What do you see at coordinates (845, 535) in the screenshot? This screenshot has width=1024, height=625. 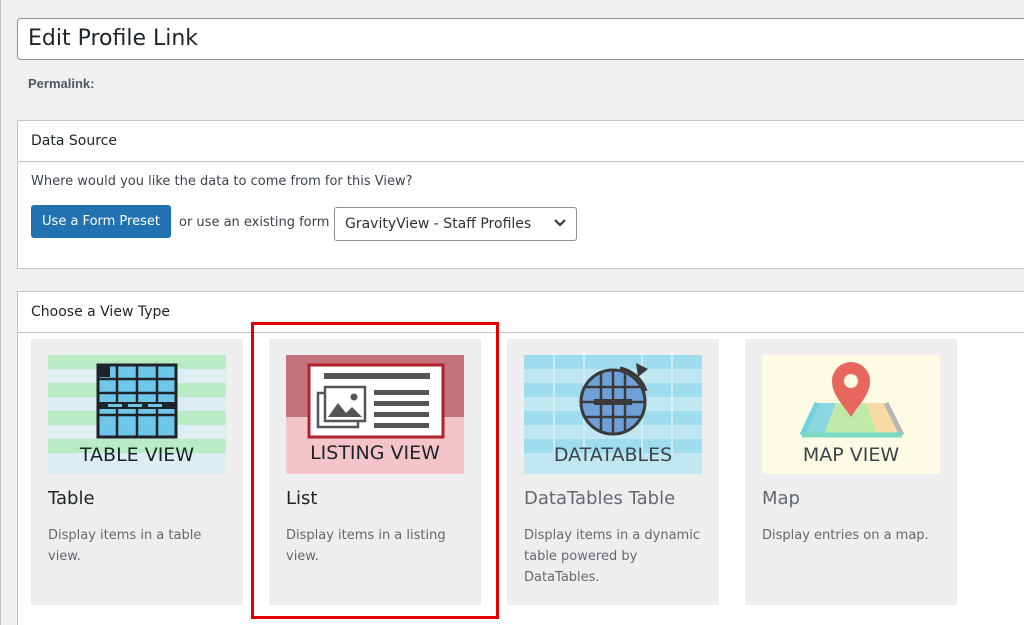 I see `card-desc-map: Display entries on a map.` at bounding box center [845, 535].